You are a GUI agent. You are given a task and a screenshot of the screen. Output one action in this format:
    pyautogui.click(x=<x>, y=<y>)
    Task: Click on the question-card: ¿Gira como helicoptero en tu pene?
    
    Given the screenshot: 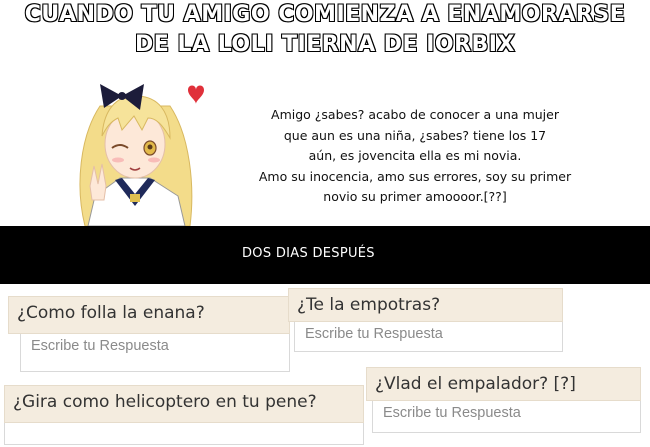 What is the action you would take?
    pyautogui.click(x=184, y=415)
    